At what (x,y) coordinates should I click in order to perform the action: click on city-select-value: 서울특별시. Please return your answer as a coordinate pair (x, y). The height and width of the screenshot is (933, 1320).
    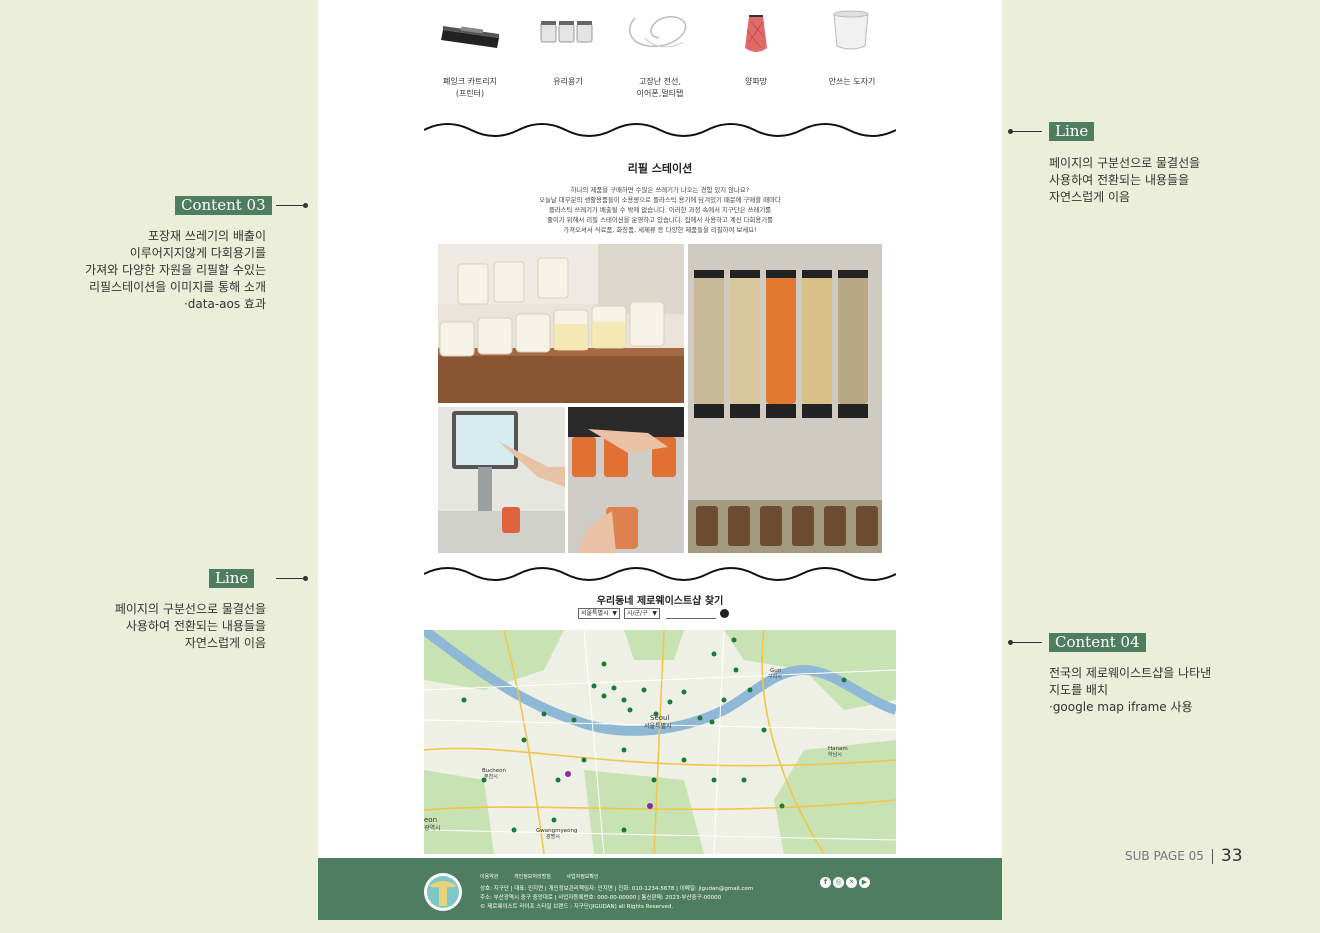
    Looking at the image, I should click on (595, 613).